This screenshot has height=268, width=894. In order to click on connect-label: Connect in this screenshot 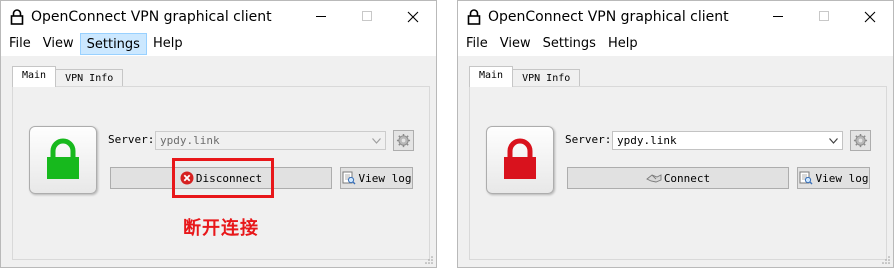, I will do `click(687, 178)`.